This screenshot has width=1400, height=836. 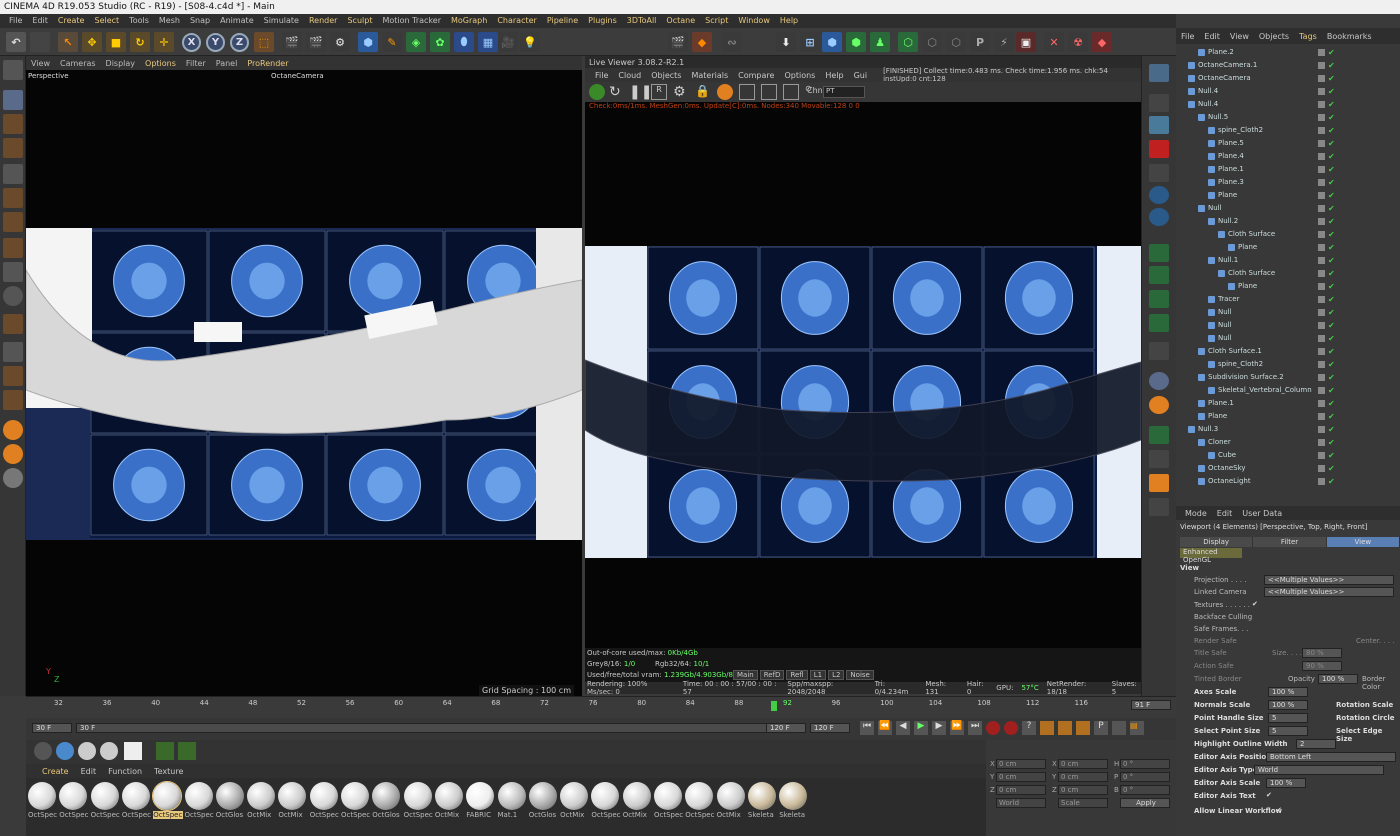 I want to click on coord-z-field: 0 cm, so click(x=1021, y=790).